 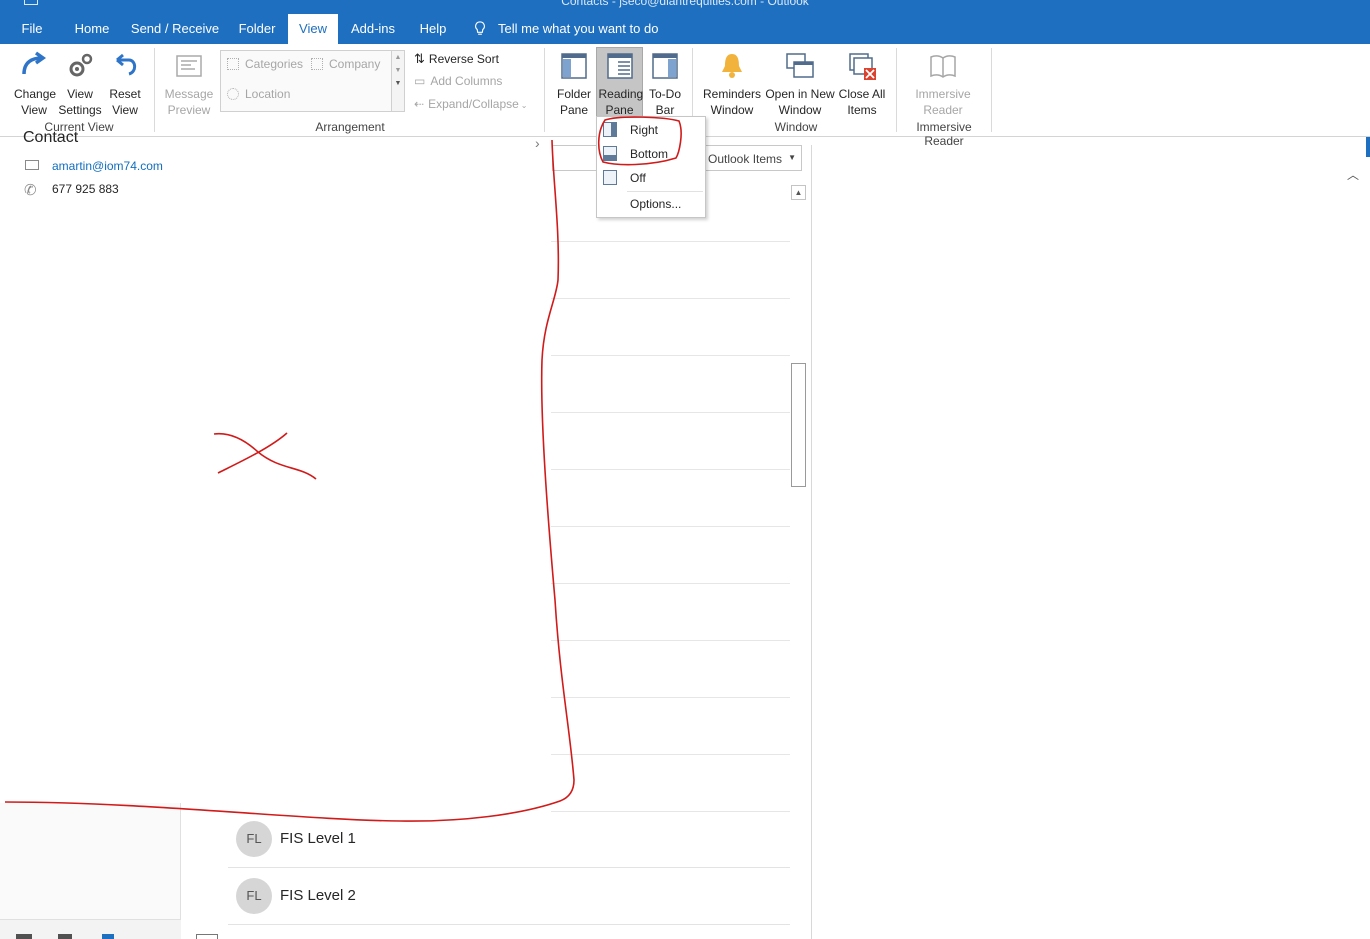 I want to click on reading-pane-off: Off, so click(x=651, y=178).